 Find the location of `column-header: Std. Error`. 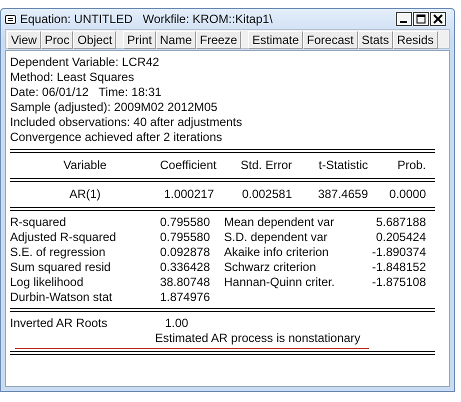

column-header: Std. Error is located at coordinates (266, 165).